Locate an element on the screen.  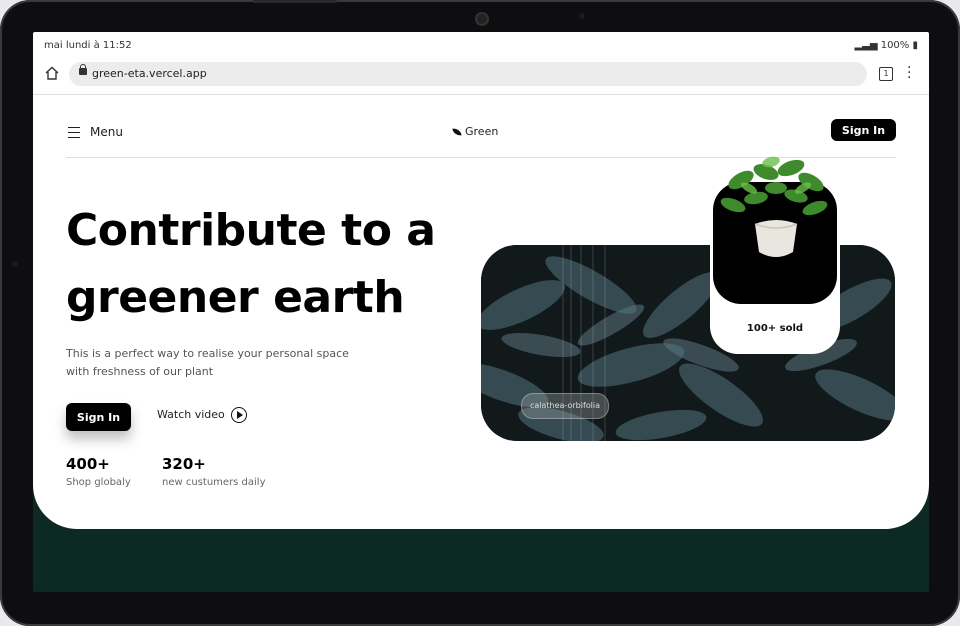
lock-icon is located at coordinates (83, 69).